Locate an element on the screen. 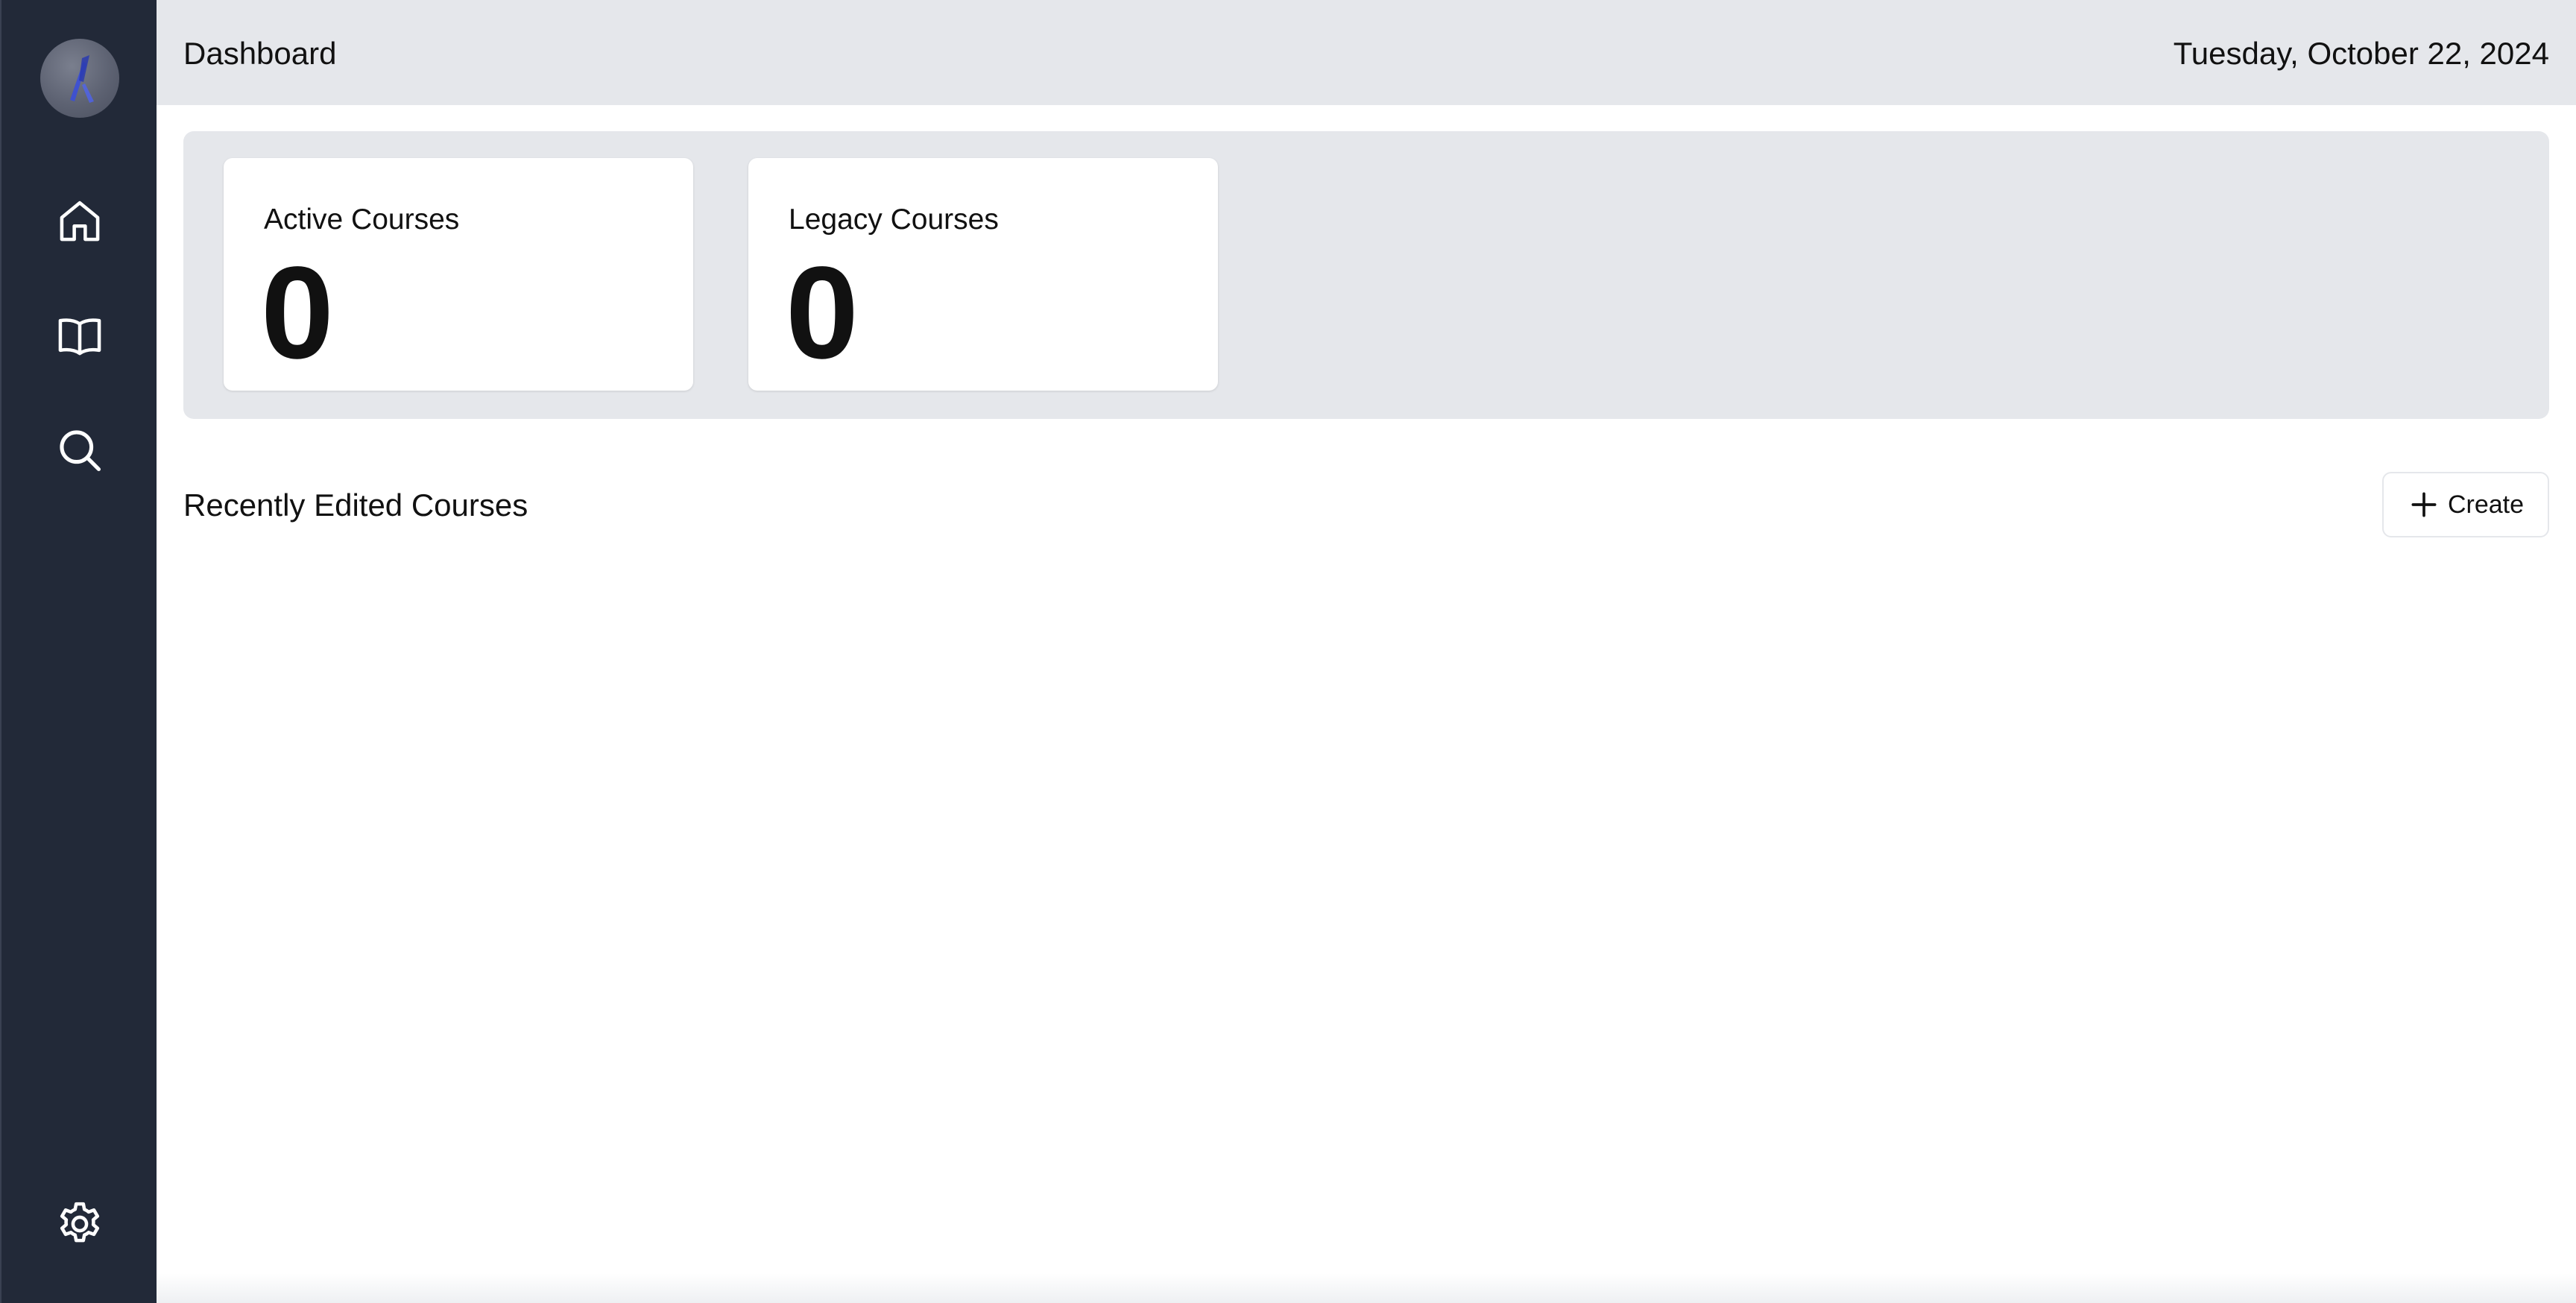 The height and width of the screenshot is (1303, 2576). page-title: Dashboard is located at coordinates (260, 53).